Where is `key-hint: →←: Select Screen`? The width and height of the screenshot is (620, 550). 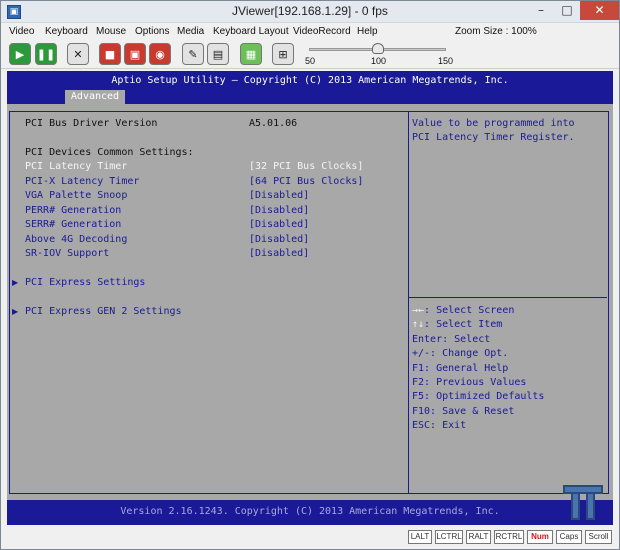 key-hint: →←: Select Screen is located at coordinates (463, 310).